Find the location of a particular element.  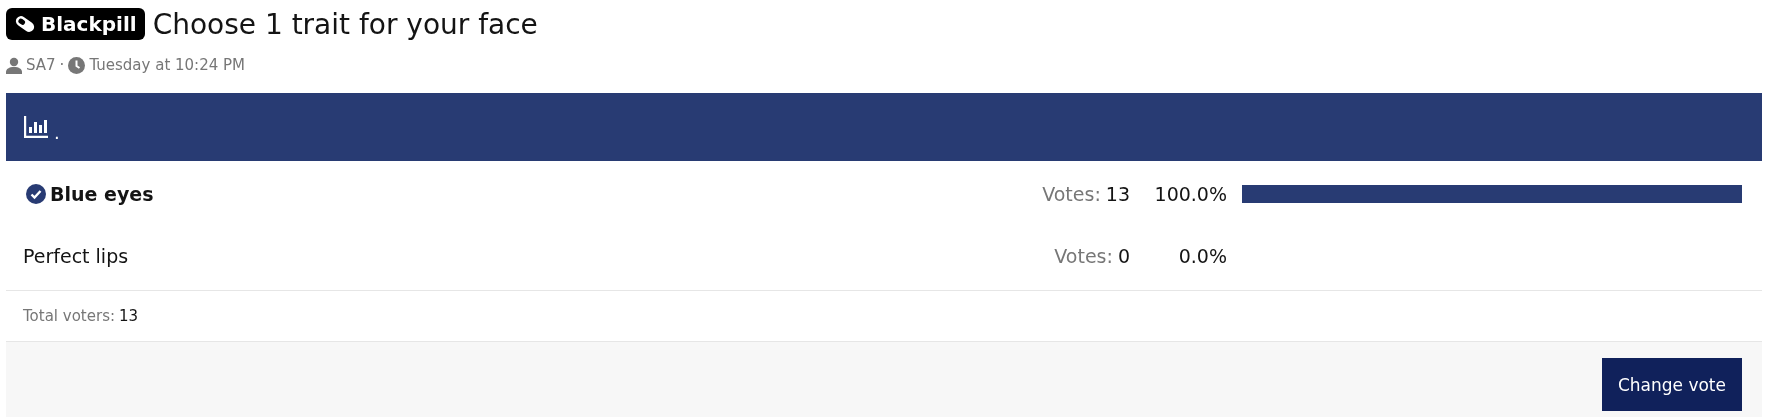

votes-count: 13 is located at coordinates (1117, 194).